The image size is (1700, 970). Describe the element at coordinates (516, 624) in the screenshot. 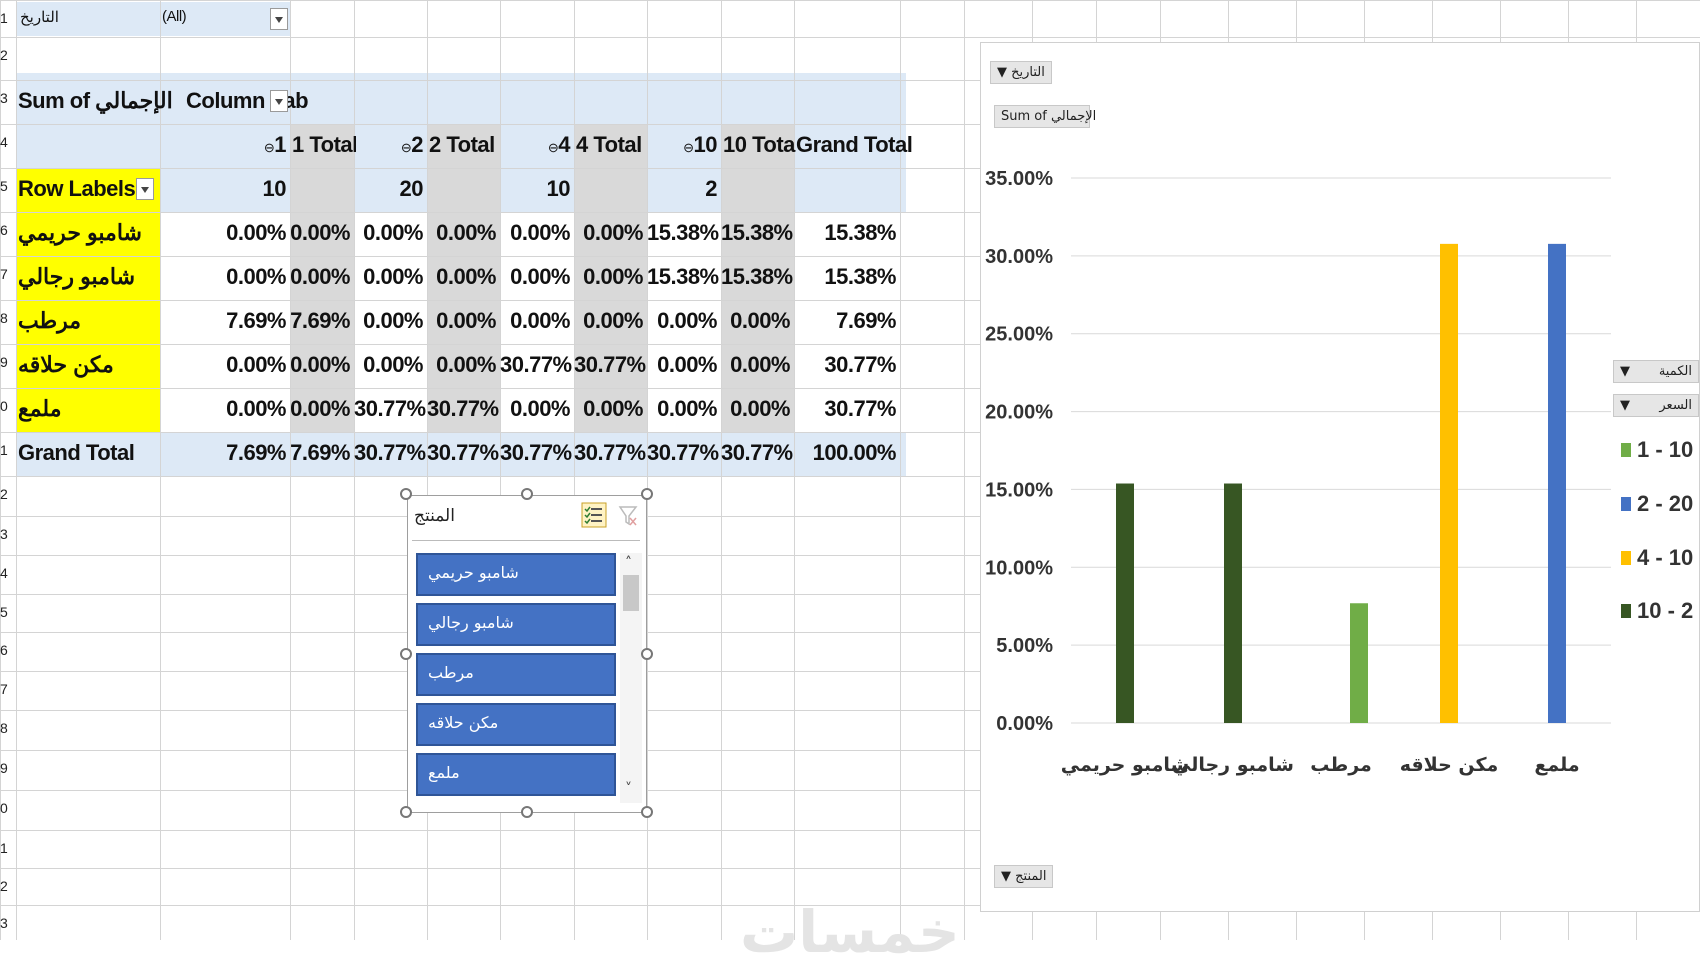

I see `slicer-item: شامبو رجالي` at that location.